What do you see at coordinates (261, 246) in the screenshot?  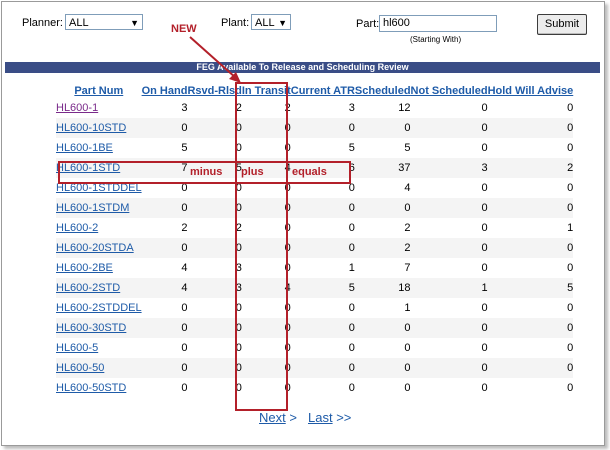 I see `in-transit-highlight` at bounding box center [261, 246].